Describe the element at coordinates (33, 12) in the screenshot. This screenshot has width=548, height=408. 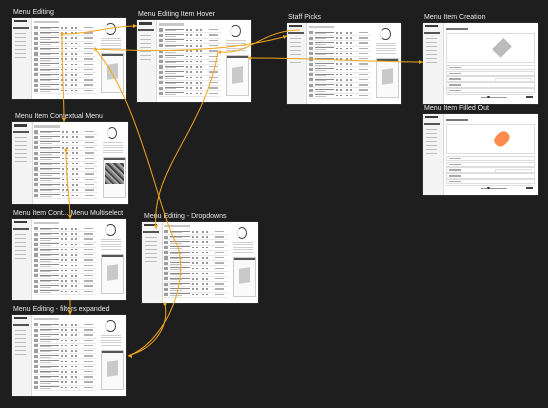
I see `frame-title: Menu Editing` at that location.